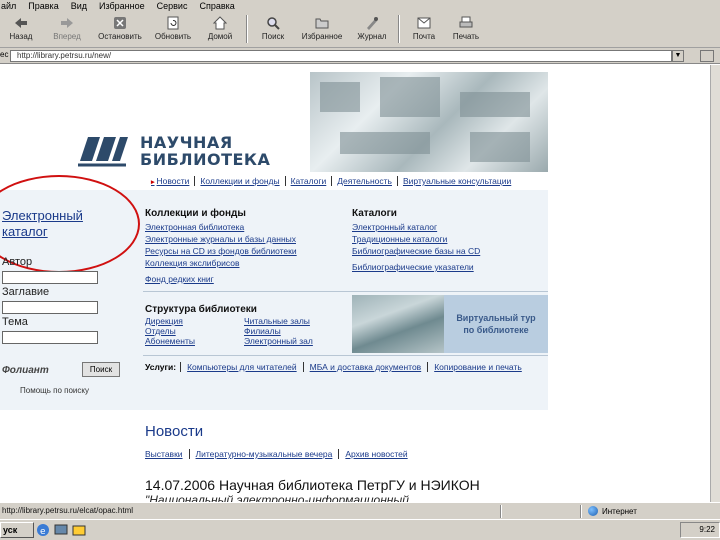 The width and height of the screenshot is (720, 540). I want to click on service-link: МБА и доставка документов, so click(365, 367).